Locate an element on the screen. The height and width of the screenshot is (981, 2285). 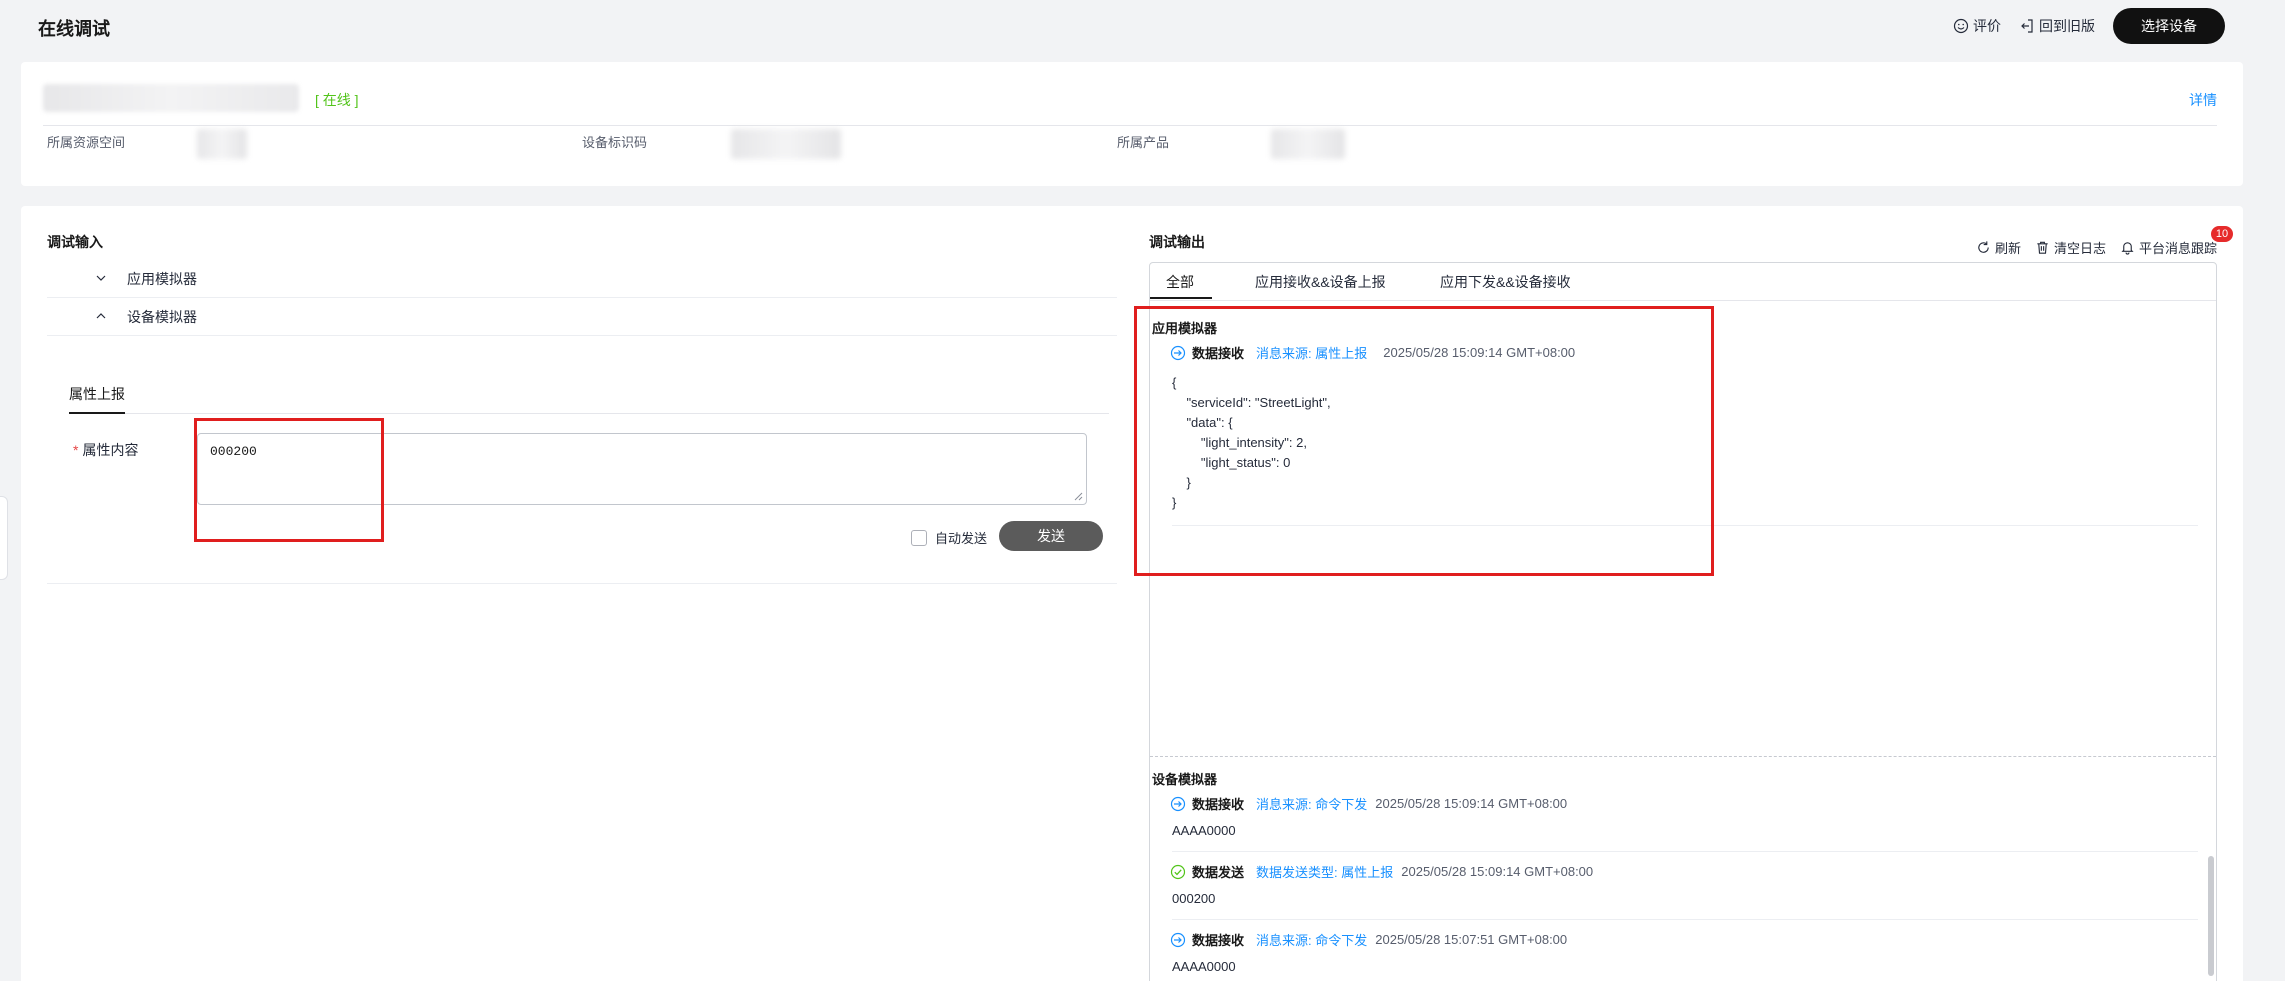
platform-trace-button: 平台消息跟踪 10 is located at coordinates (2176, 241).